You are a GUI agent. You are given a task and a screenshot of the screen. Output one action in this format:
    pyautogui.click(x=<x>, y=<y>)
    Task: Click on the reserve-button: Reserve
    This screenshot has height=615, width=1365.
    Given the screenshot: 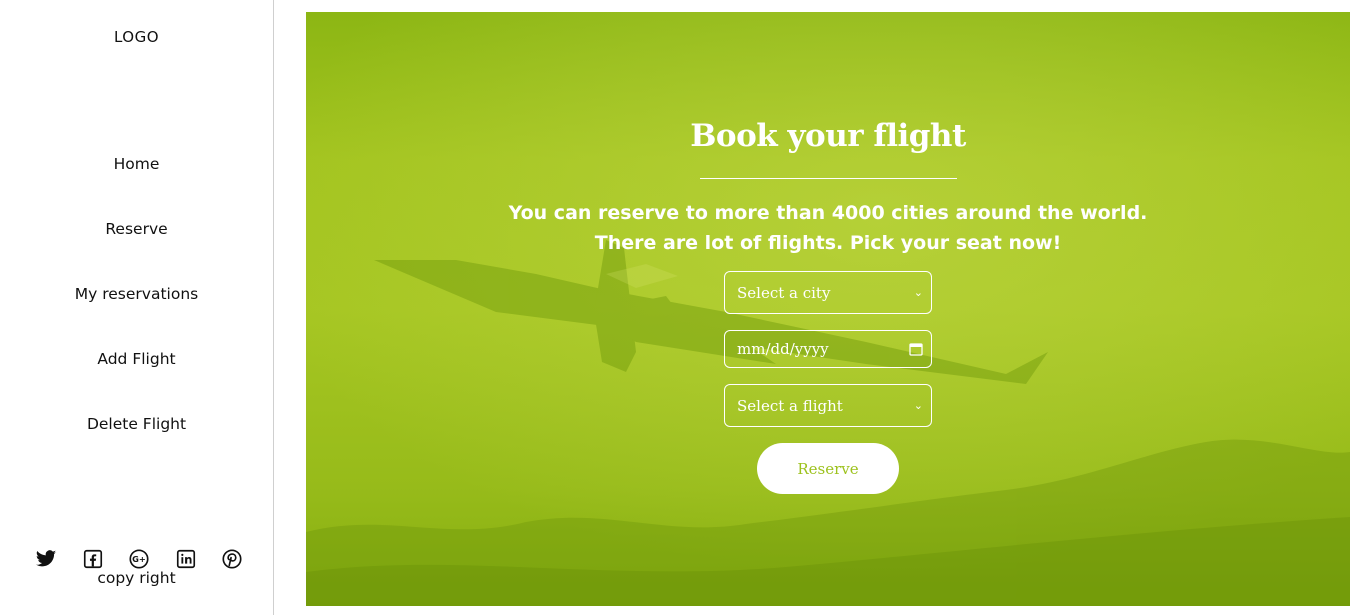 What is the action you would take?
    pyautogui.click(x=828, y=468)
    